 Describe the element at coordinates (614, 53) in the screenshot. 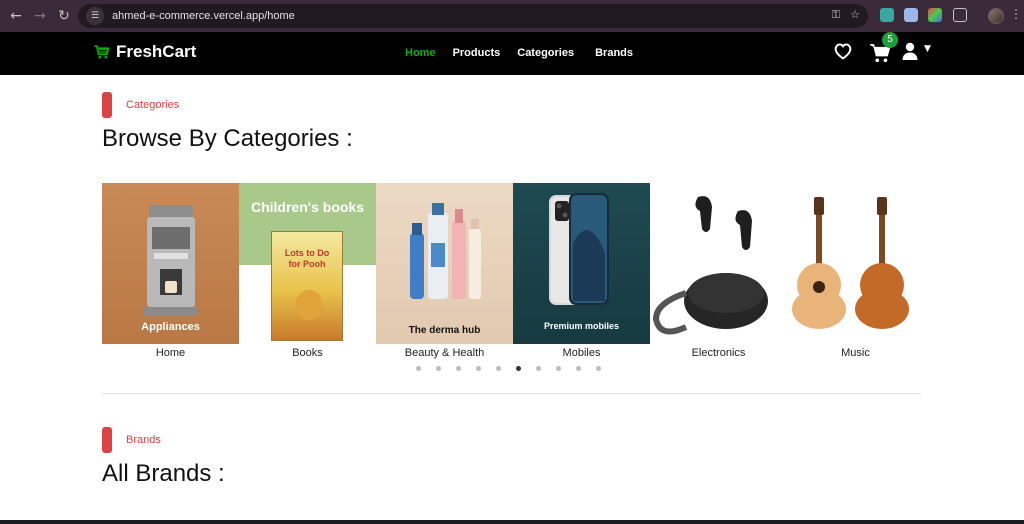

I see `nav-link-brands: Brands` at that location.